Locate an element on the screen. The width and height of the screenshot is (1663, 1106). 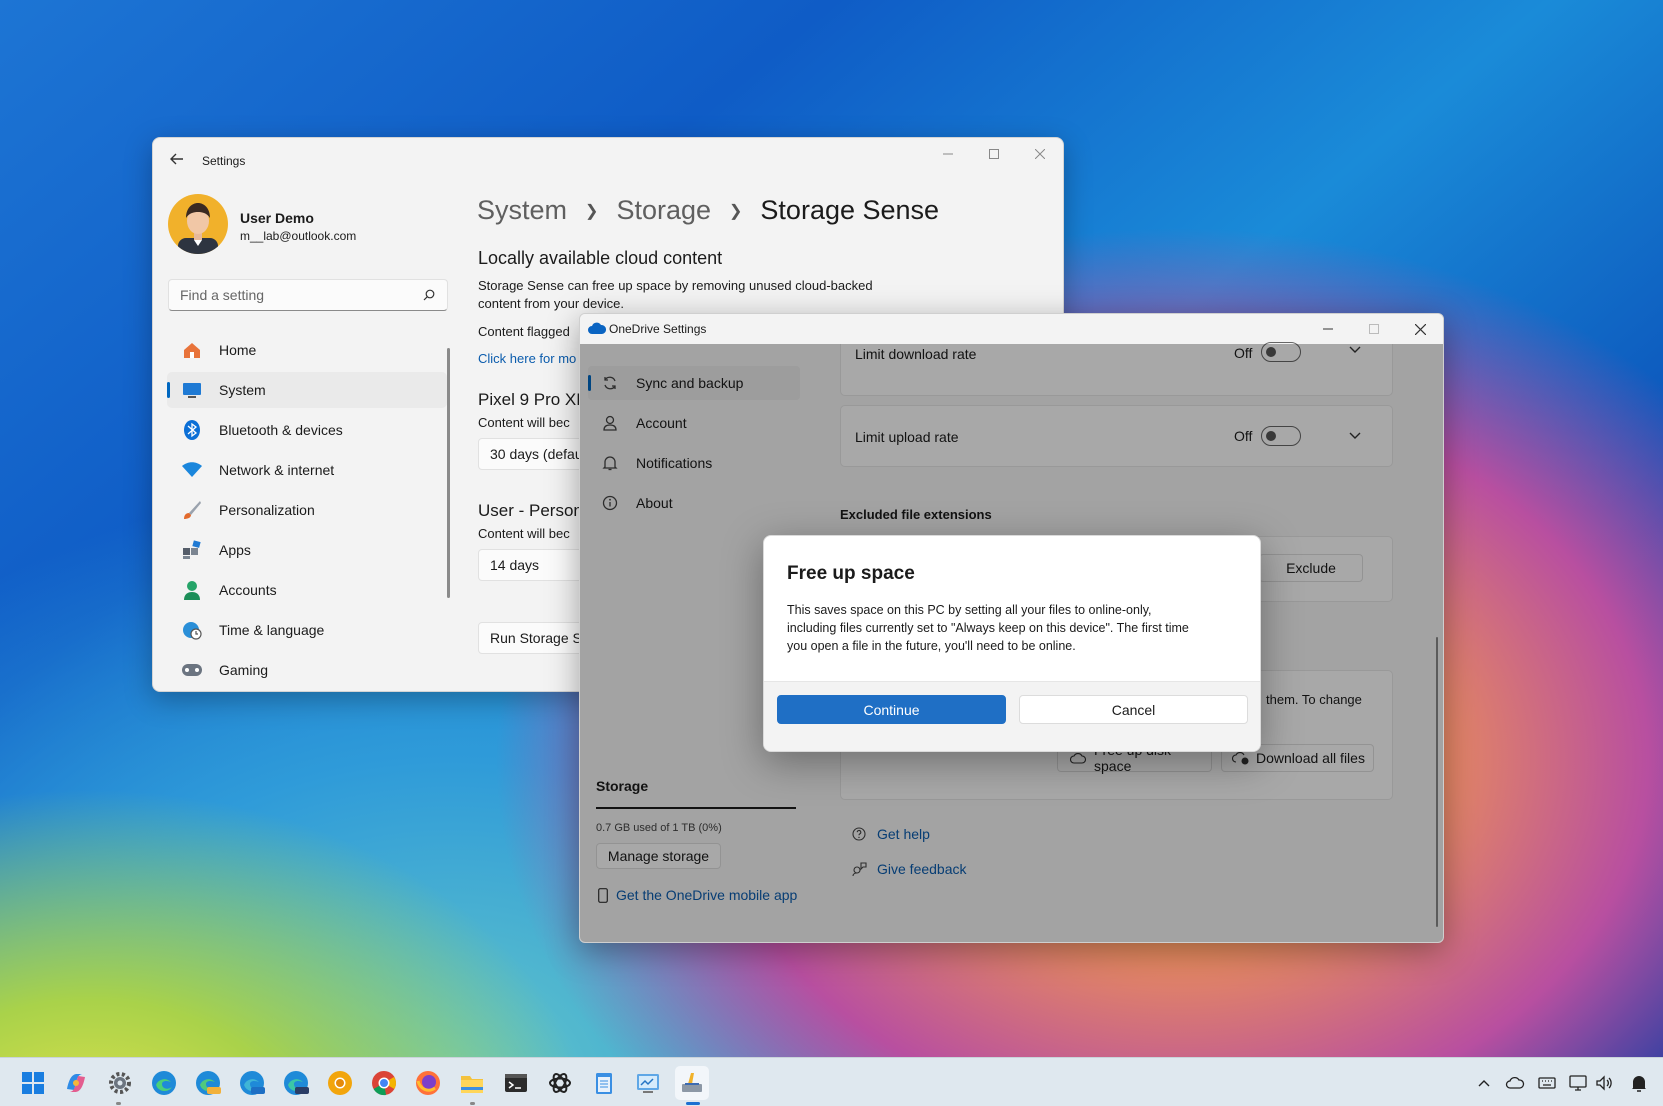
search-input: Find a setting is located at coordinates (308, 295).